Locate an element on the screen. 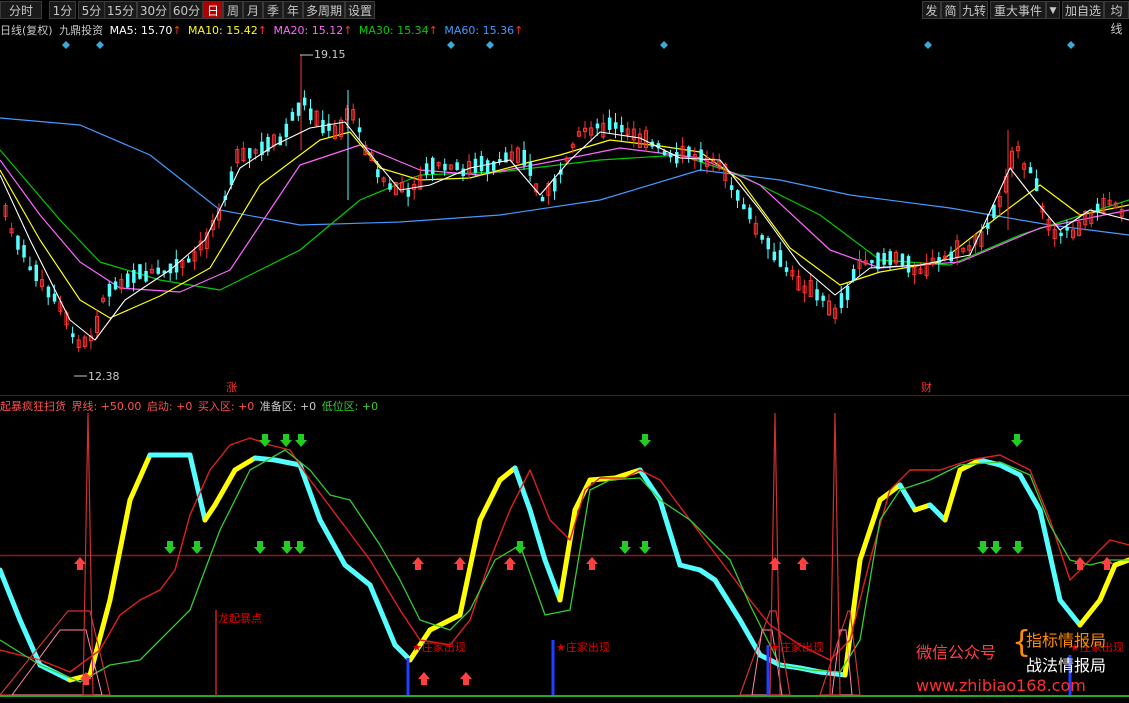 The height and width of the screenshot is (703, 1129). watermark-url: www.zhibiao168.com is located at coordinates (1001, 685).